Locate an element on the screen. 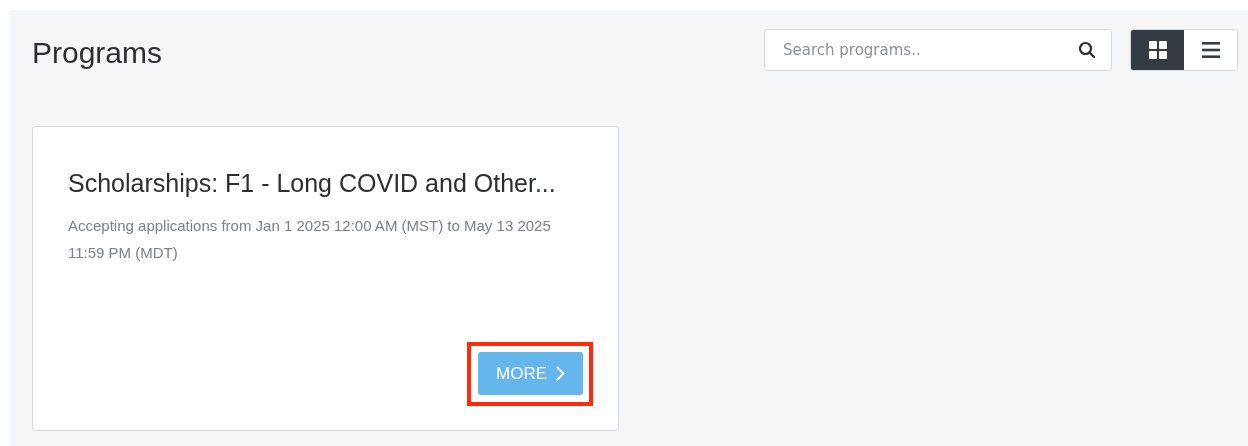 Image resolution: width=1248 pixels, height=446 pixels. program-description: Accepting applications from Jan 1 2025 12:00 AM (MST) to May 13 2025 11:59 PM (MDT) is located at coordinates (310, 239).